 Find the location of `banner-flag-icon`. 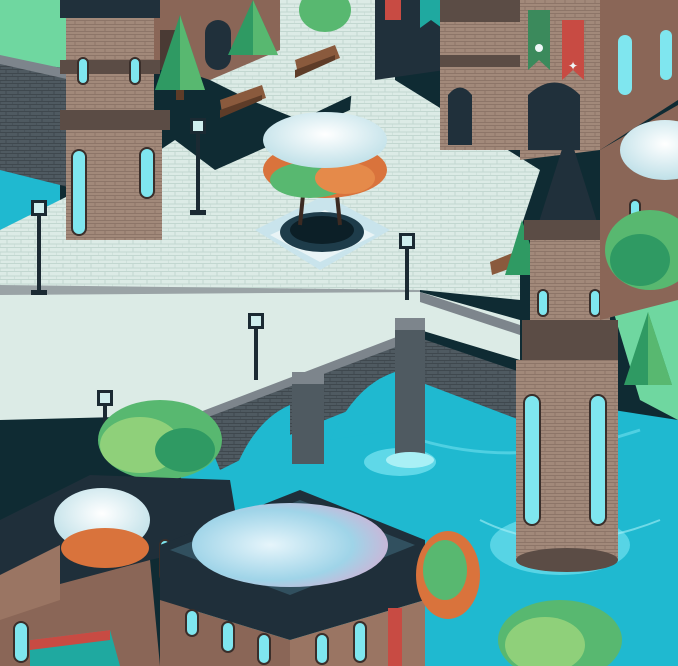

banner-flag-icon is located at coordinates (395, 637).